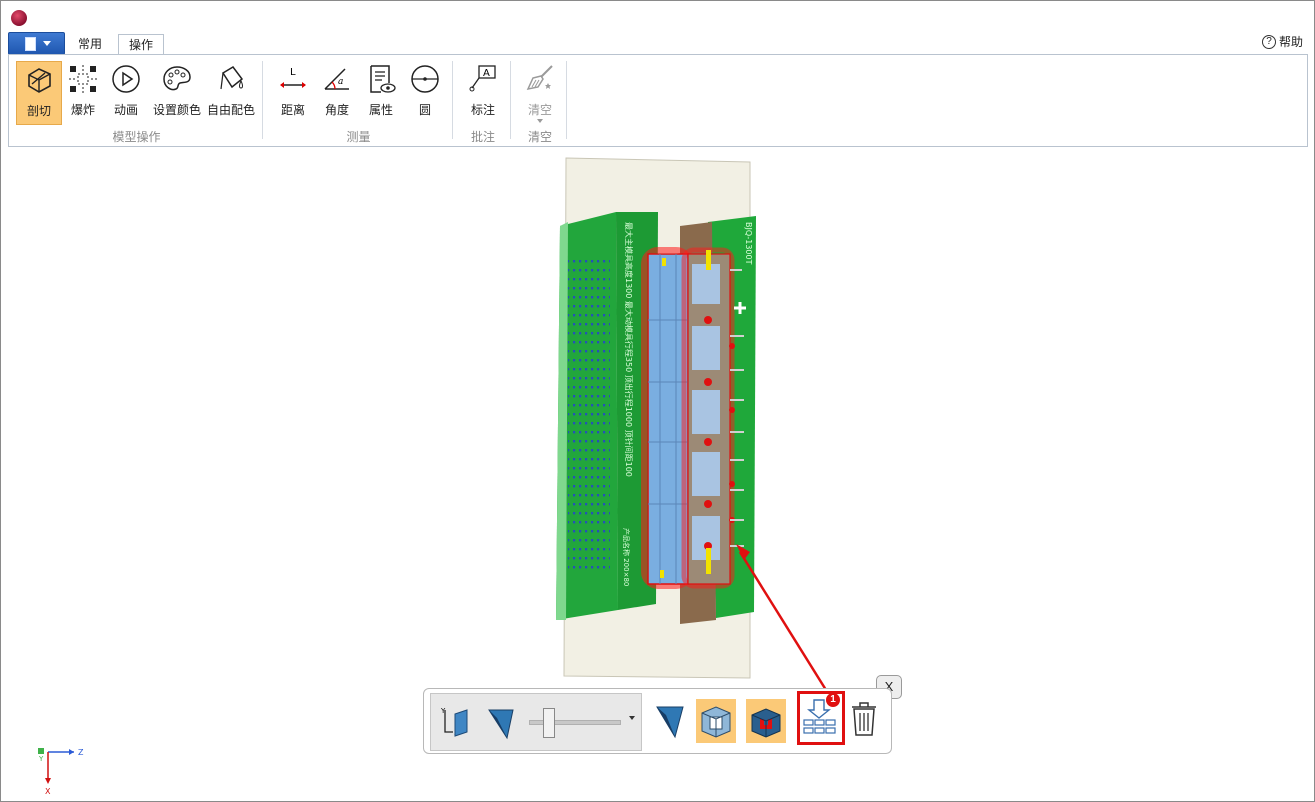 The image size is (1315, 802). I want to click on angle-icon: a, so click(336, 79).